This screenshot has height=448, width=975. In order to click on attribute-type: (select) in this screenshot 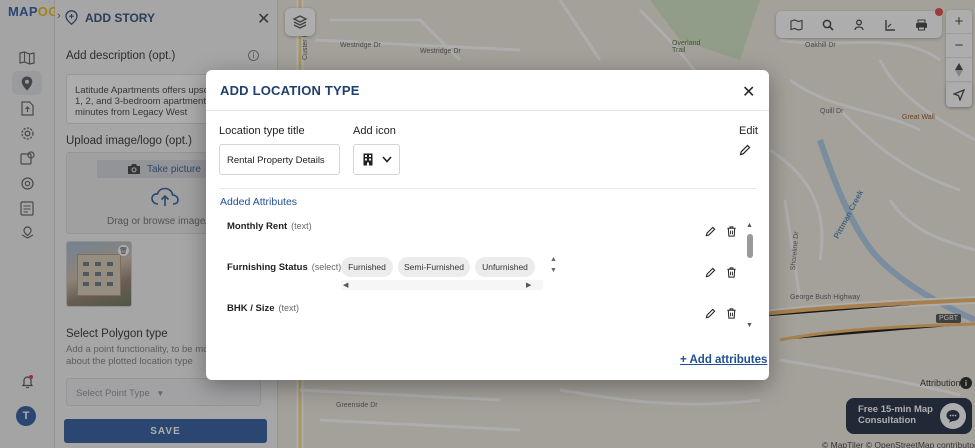, I will do `click(326, 266)`.